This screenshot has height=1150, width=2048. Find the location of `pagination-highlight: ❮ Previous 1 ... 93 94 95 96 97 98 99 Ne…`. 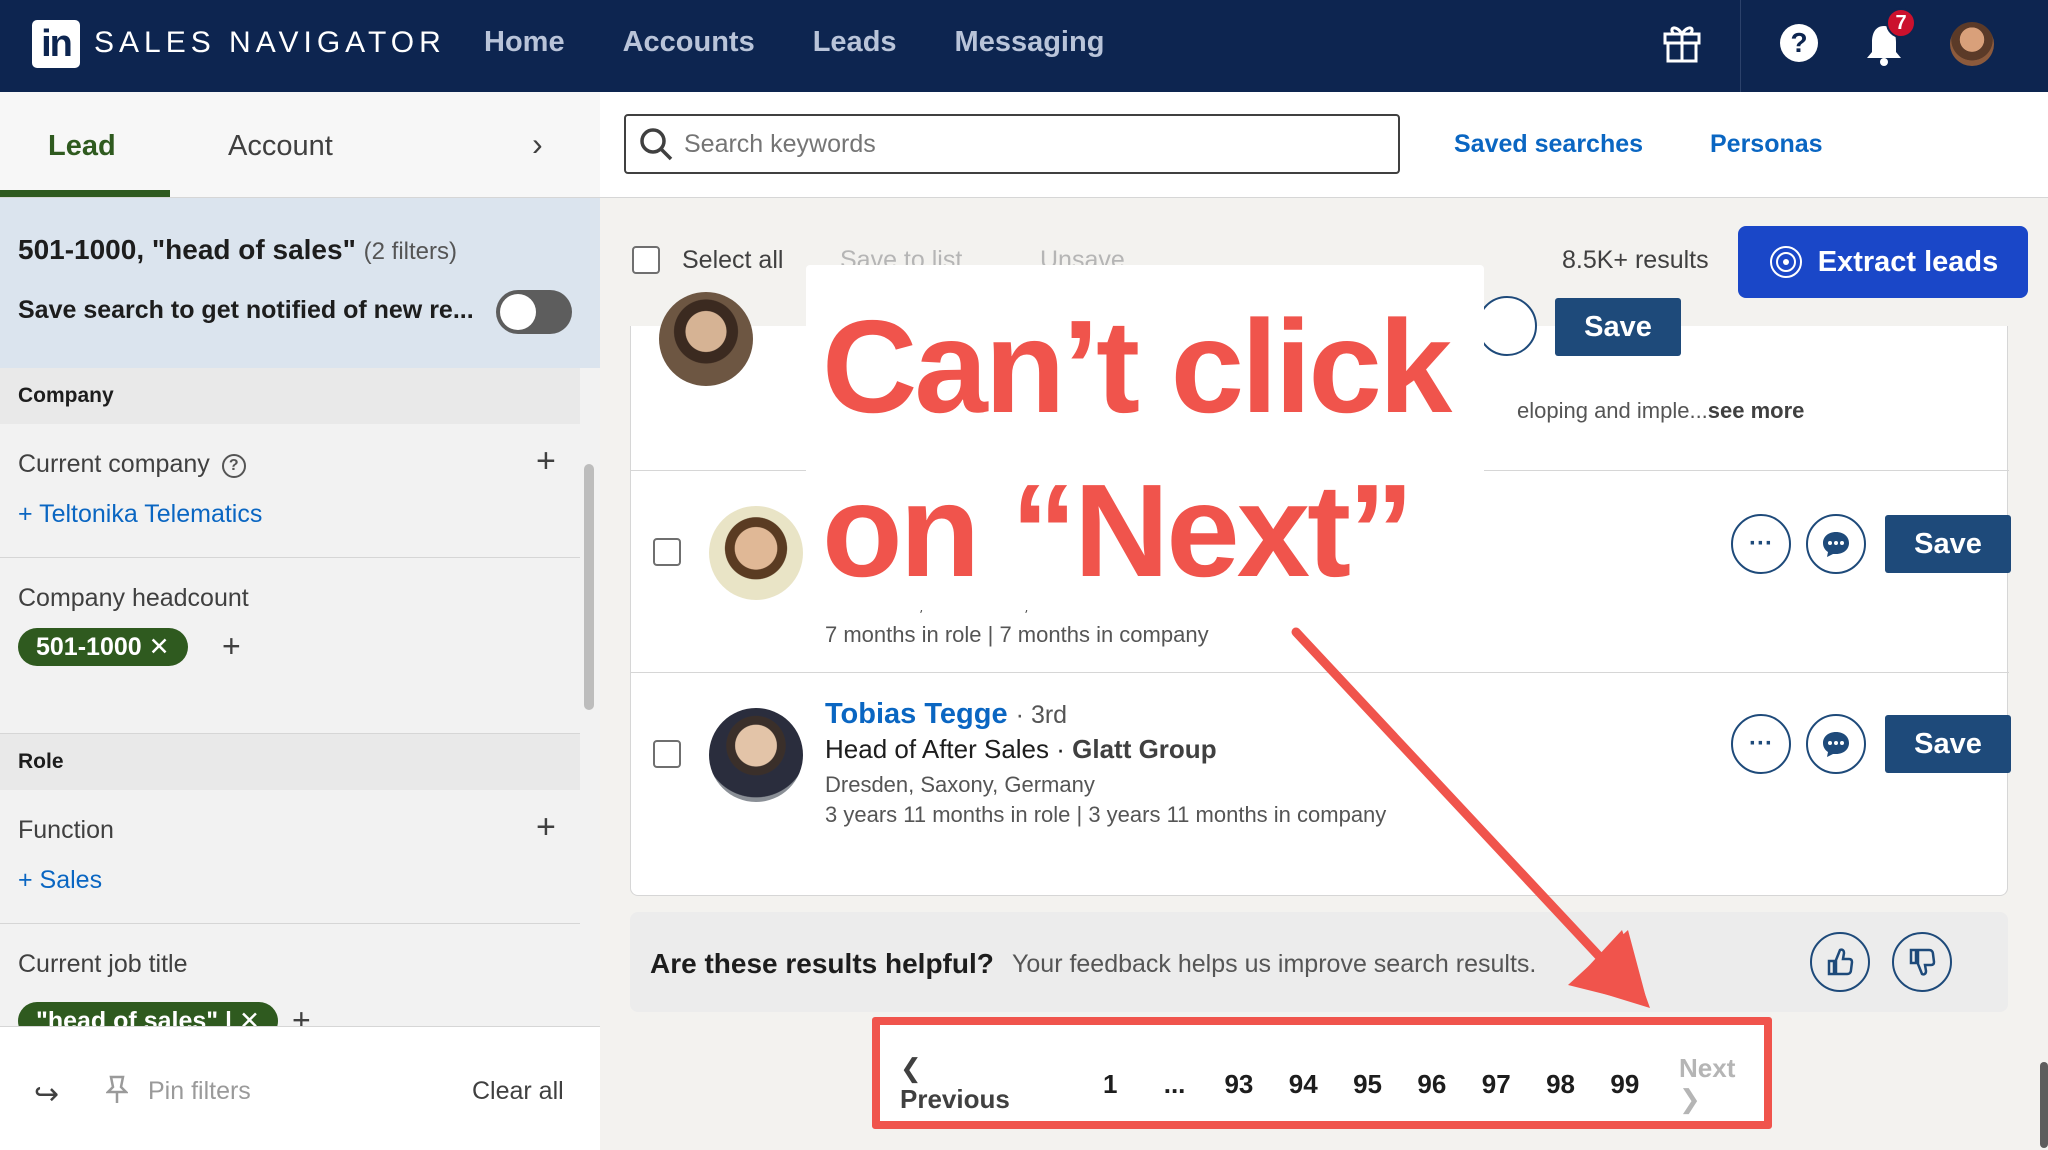

pagination-highlight: ❮ Previous 1 ... 93 94 95 96 97 98 99 Ne… is located at coordinates (1322, 1073).